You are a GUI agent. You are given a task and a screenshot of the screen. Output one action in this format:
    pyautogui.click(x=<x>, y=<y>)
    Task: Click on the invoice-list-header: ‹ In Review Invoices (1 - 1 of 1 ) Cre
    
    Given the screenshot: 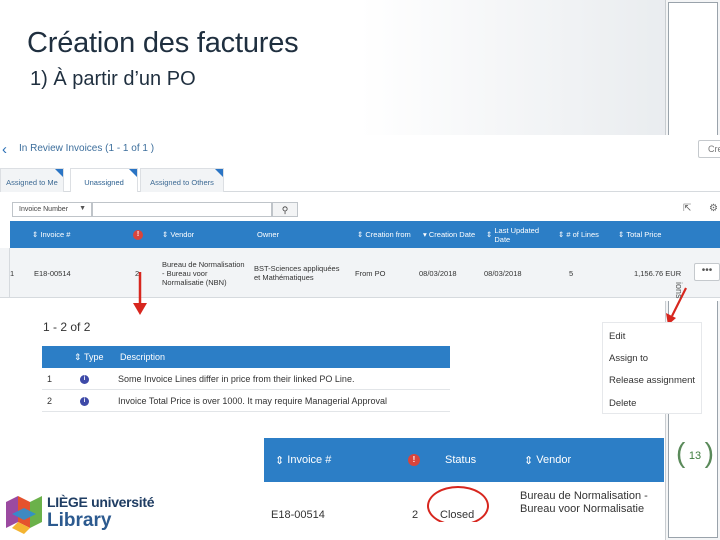 What is the action you would take?
    pyautogui.click(x=360, y=150)
    